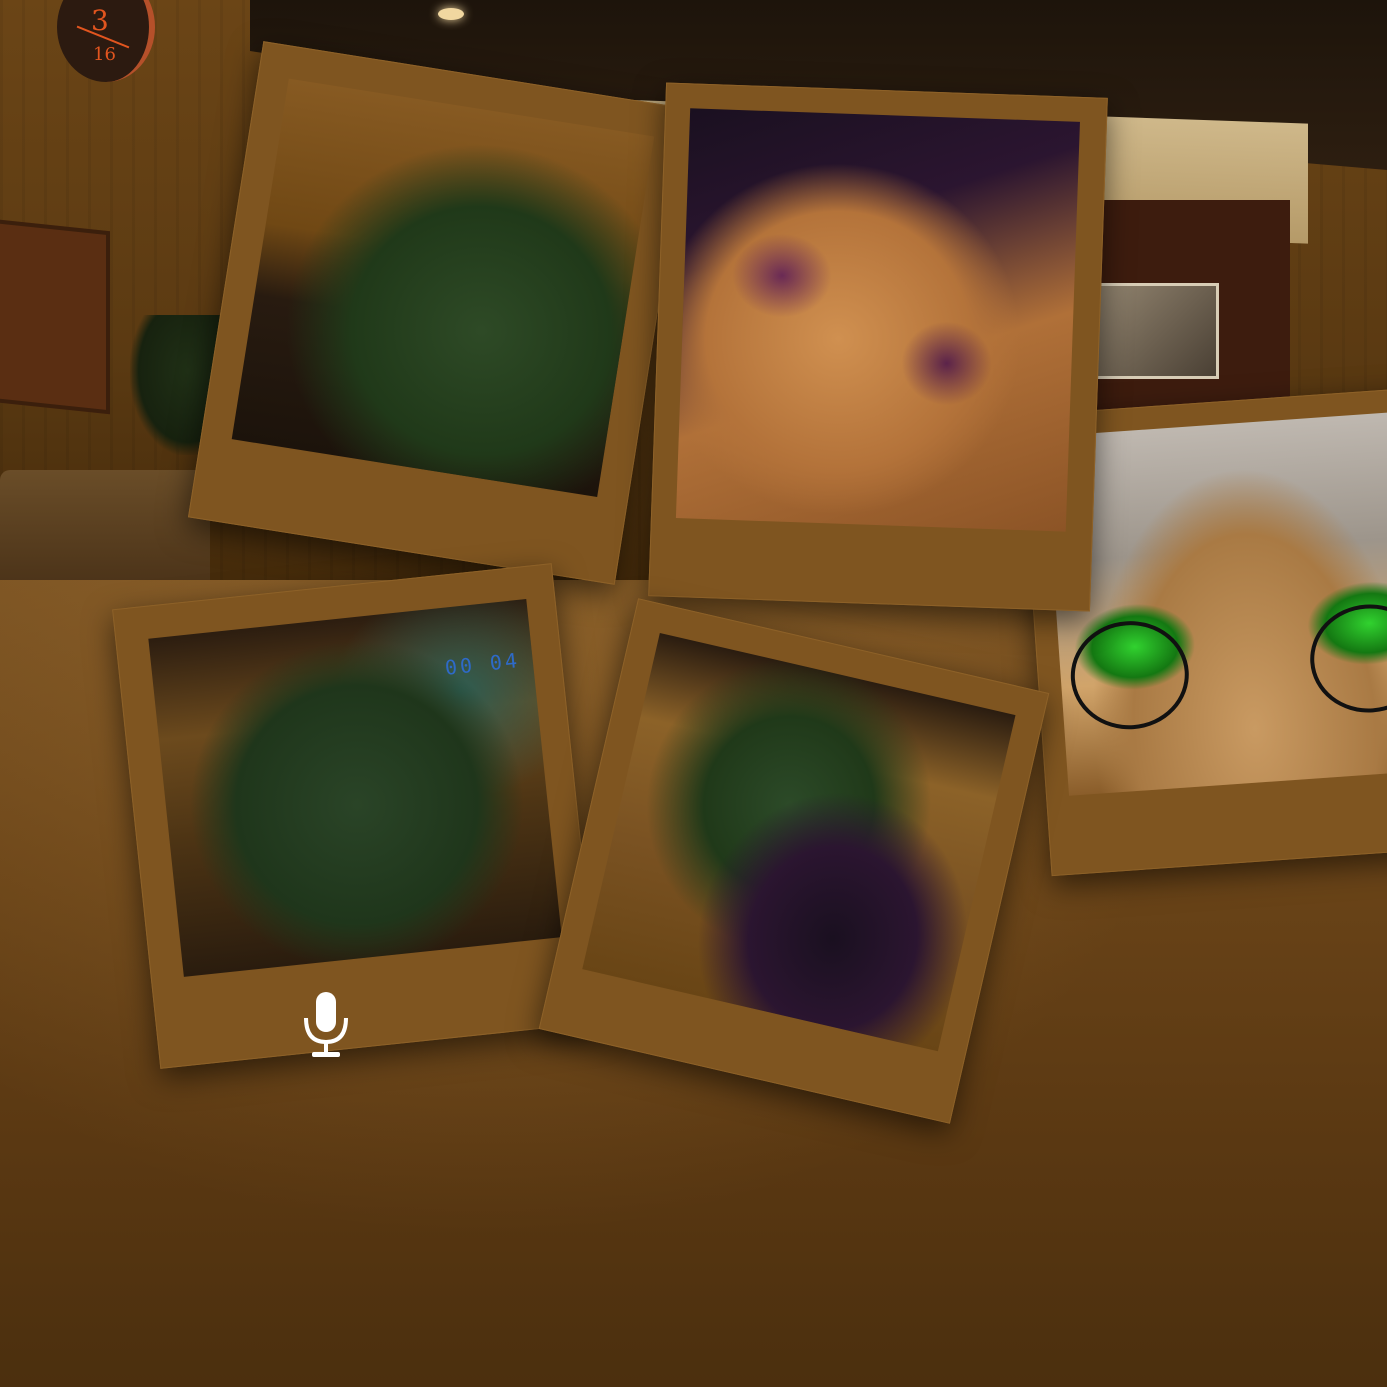 This screenshot has width=1387, height=1387. I want to click on glasses-left-lens, so click(1130, 675).